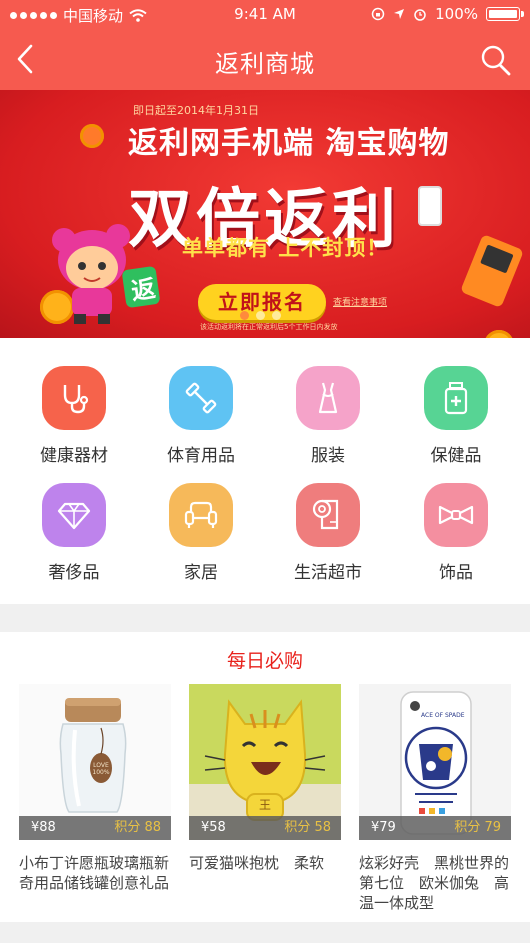 The image size is (530, 943). I want to click on rotation-lock-icon, so click(378, 14).